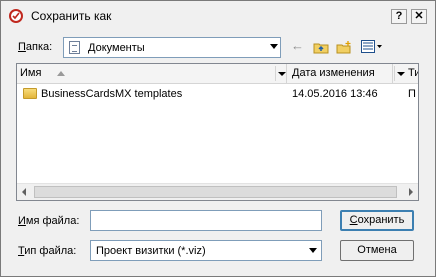  I want to click on documents-folder-icon, so click(74, 47).